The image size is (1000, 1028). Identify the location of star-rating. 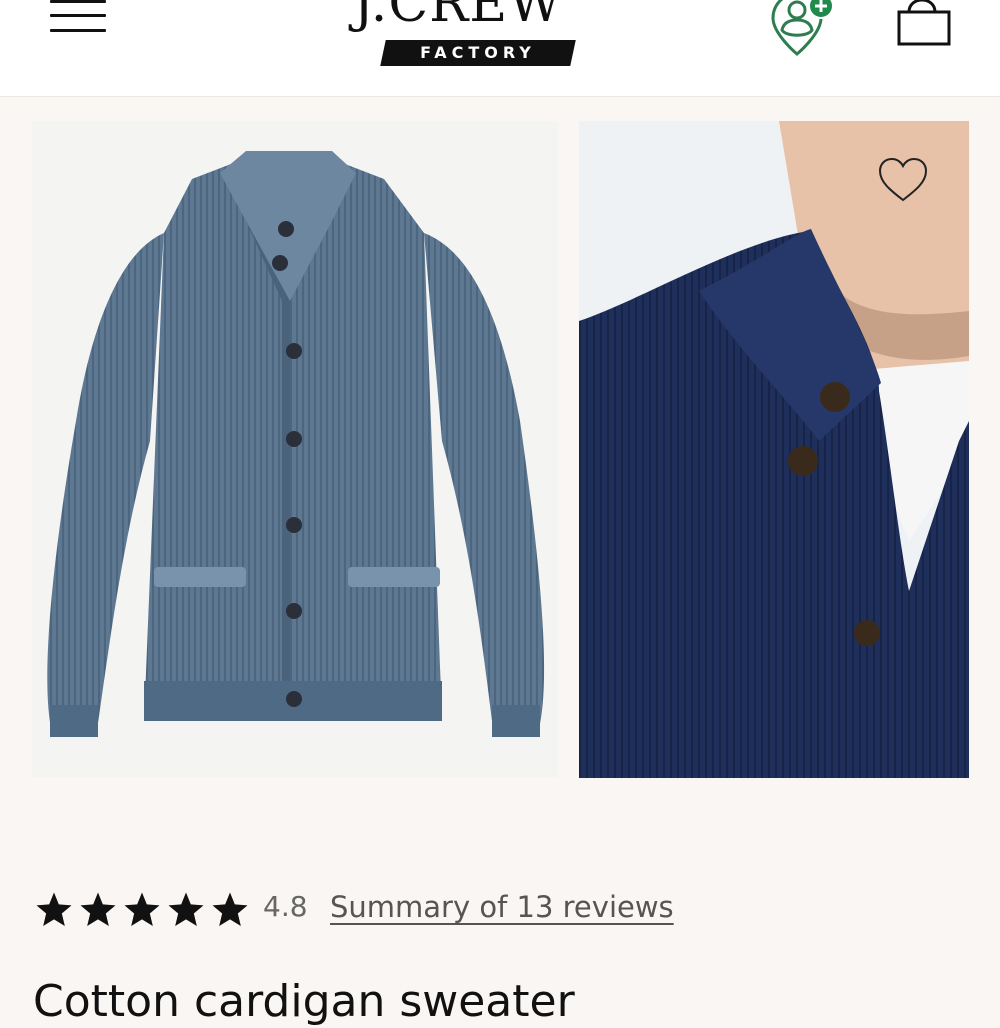
(142, 910).